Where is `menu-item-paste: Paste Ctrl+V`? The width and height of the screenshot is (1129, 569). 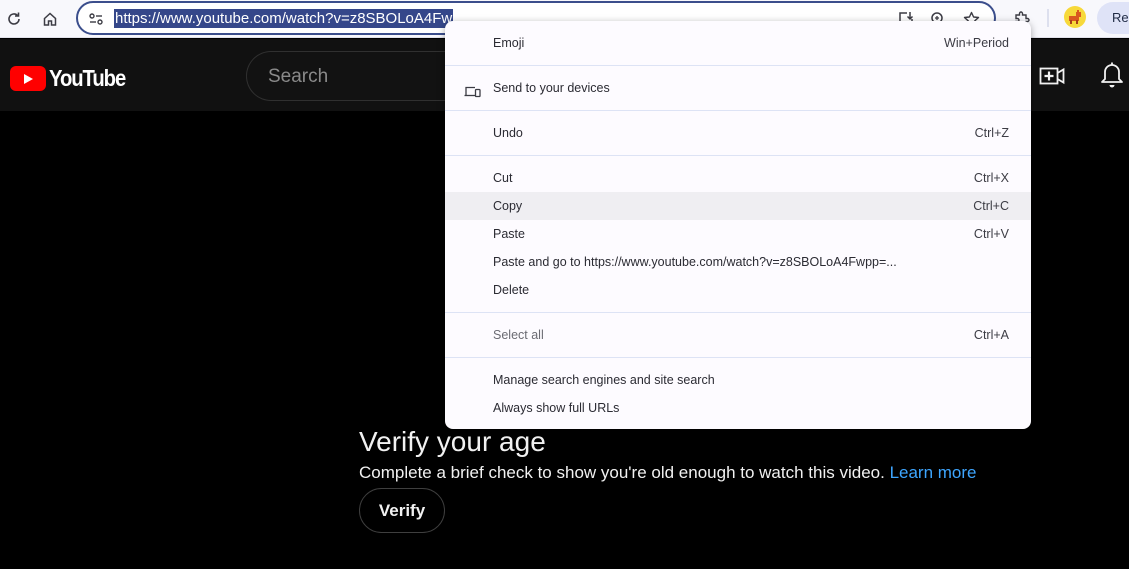
menu-item-paste: Paste Ctrl+V is located at coordinates (738, 234).